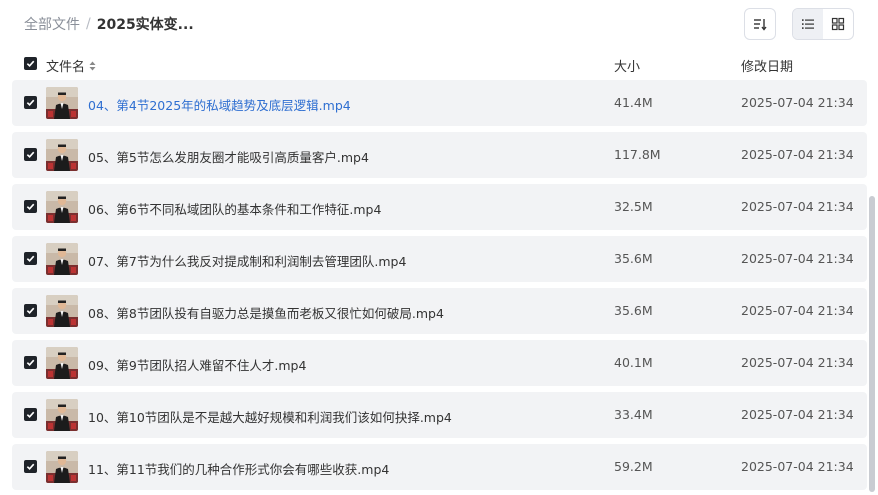 The height and width of the screenshot is (495, 878). What do you see at coordinates (247, 260) in the screenshot?
I see `file-name: 07、第7节为什么我反对提成制和利润制去管理团队.mp4` at bounding box center [247, 260].